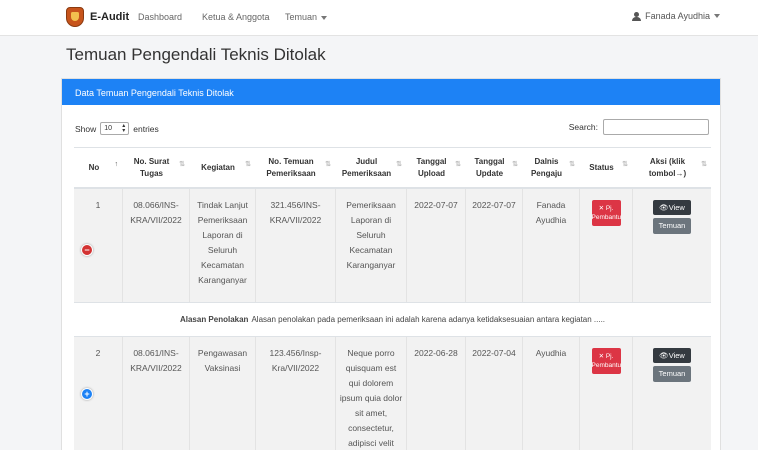  I want to click on user-menu: Fanada Ayudhia, so click(676, 16).